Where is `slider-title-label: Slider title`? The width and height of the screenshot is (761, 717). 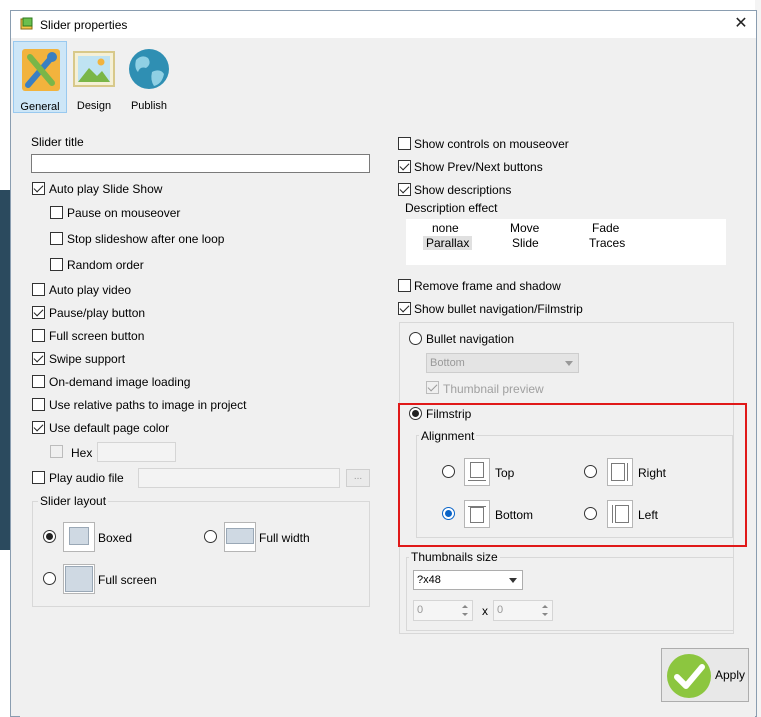 slider-title-label: Slider title is located at coordinates (57, 142).